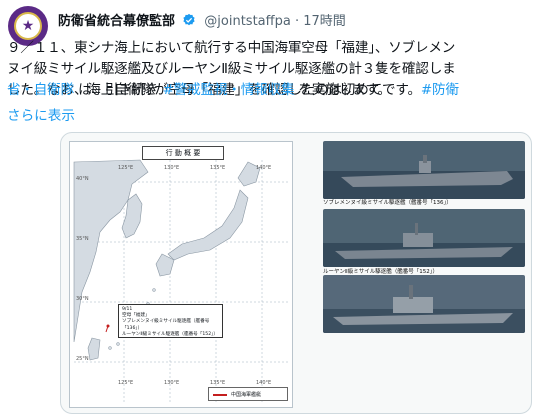  What do you see at coordinates (41, 114) in the screenshot?
I see `show-more-link: さらに表示` at bounding box center [41, 114].